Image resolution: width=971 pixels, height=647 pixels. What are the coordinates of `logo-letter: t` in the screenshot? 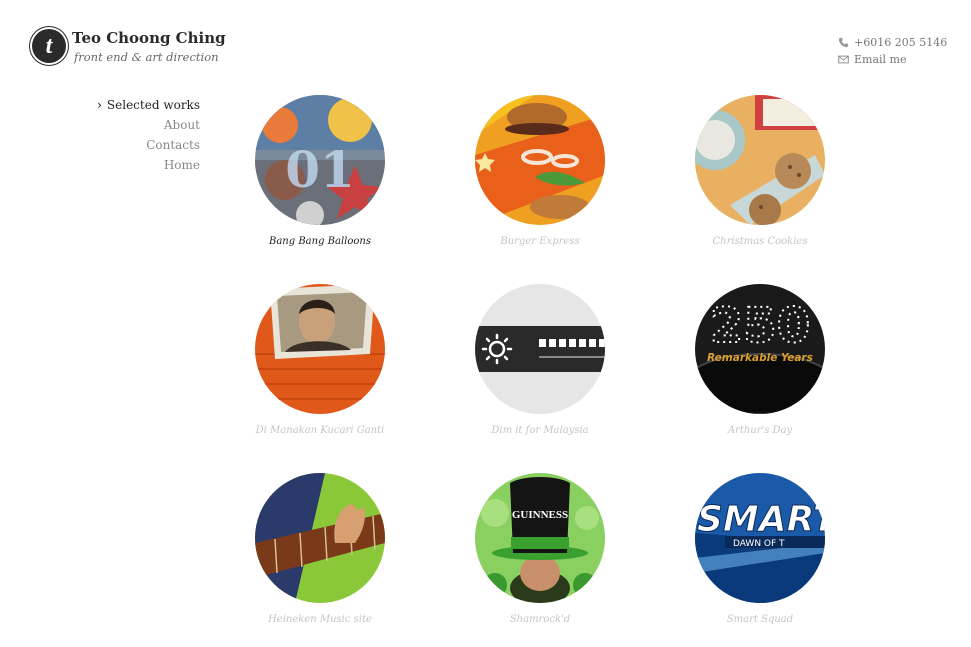 It's located at (49, 46).